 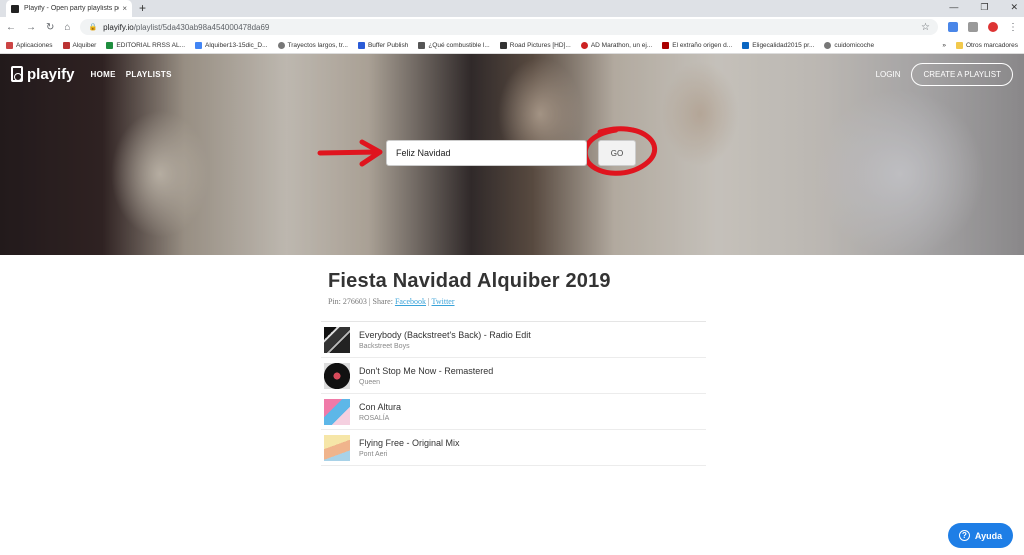 I want to click on reload-icon: ↻, so click(x=50, y=27).